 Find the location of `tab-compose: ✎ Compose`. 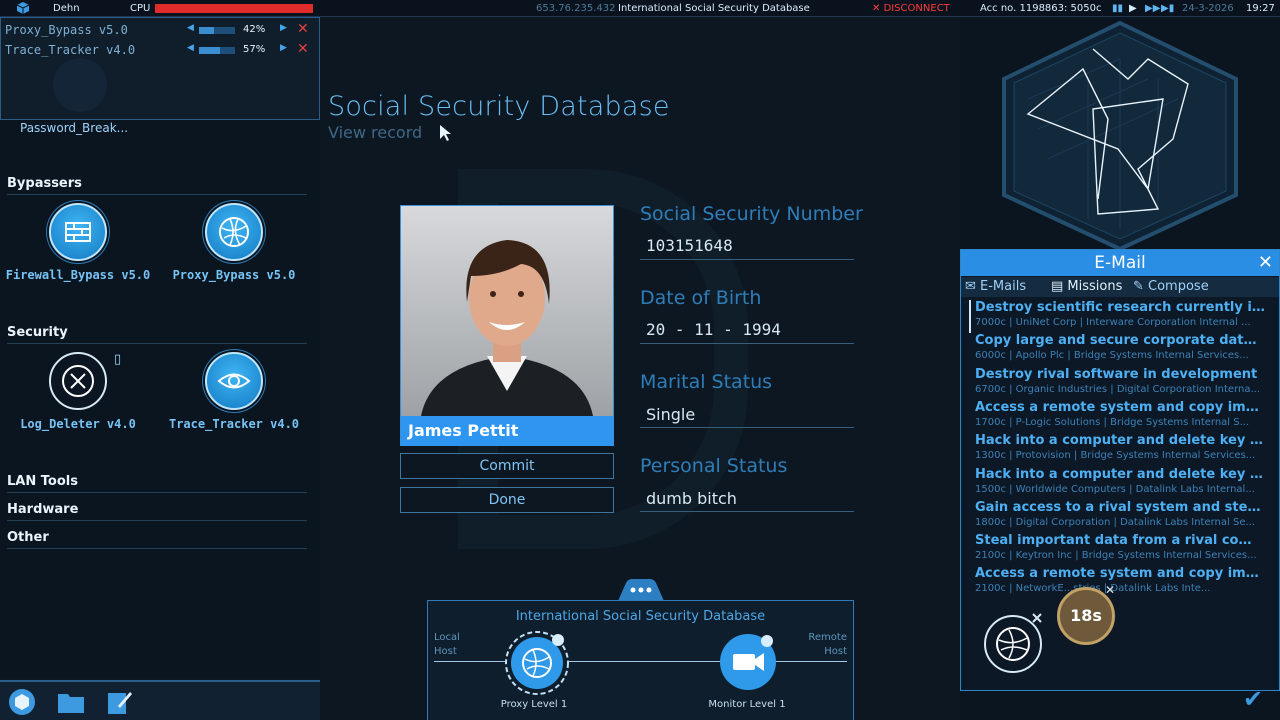

tab-compose: ✎ Compose is located at coordinates (1171, 286).